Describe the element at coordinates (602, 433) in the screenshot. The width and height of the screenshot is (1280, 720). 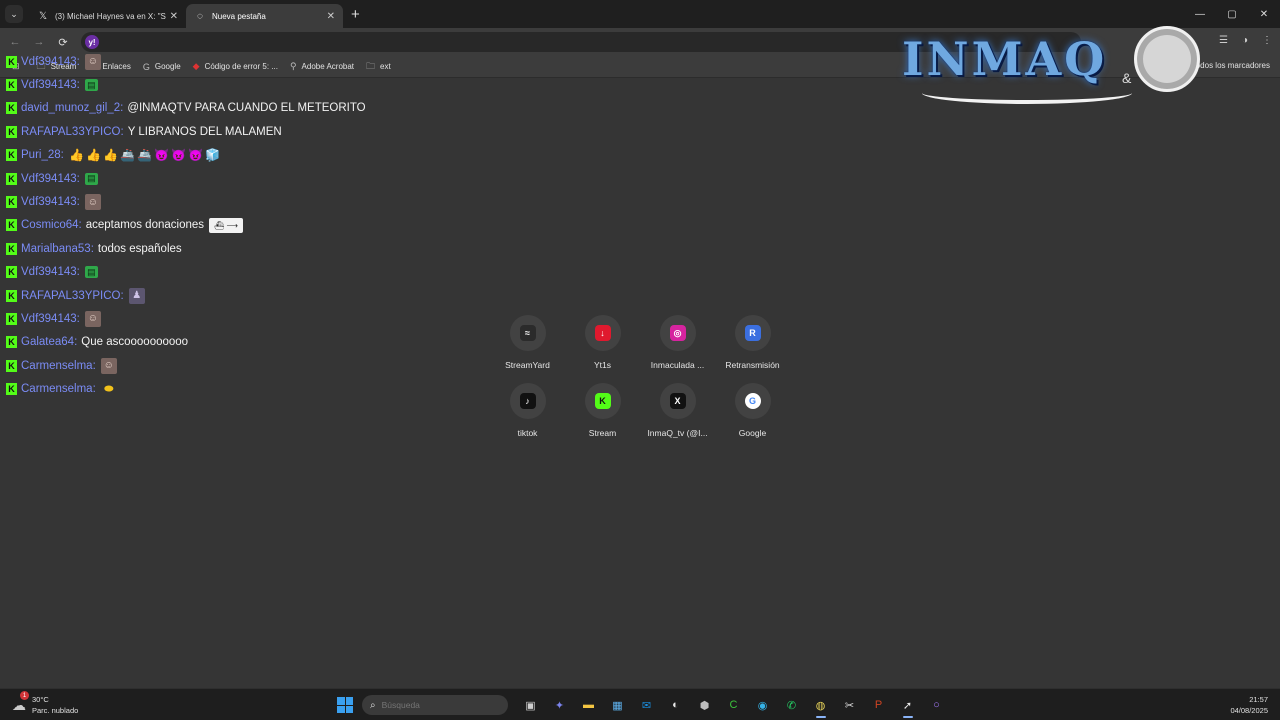
I see `shortcut-label: Stream` at that location.